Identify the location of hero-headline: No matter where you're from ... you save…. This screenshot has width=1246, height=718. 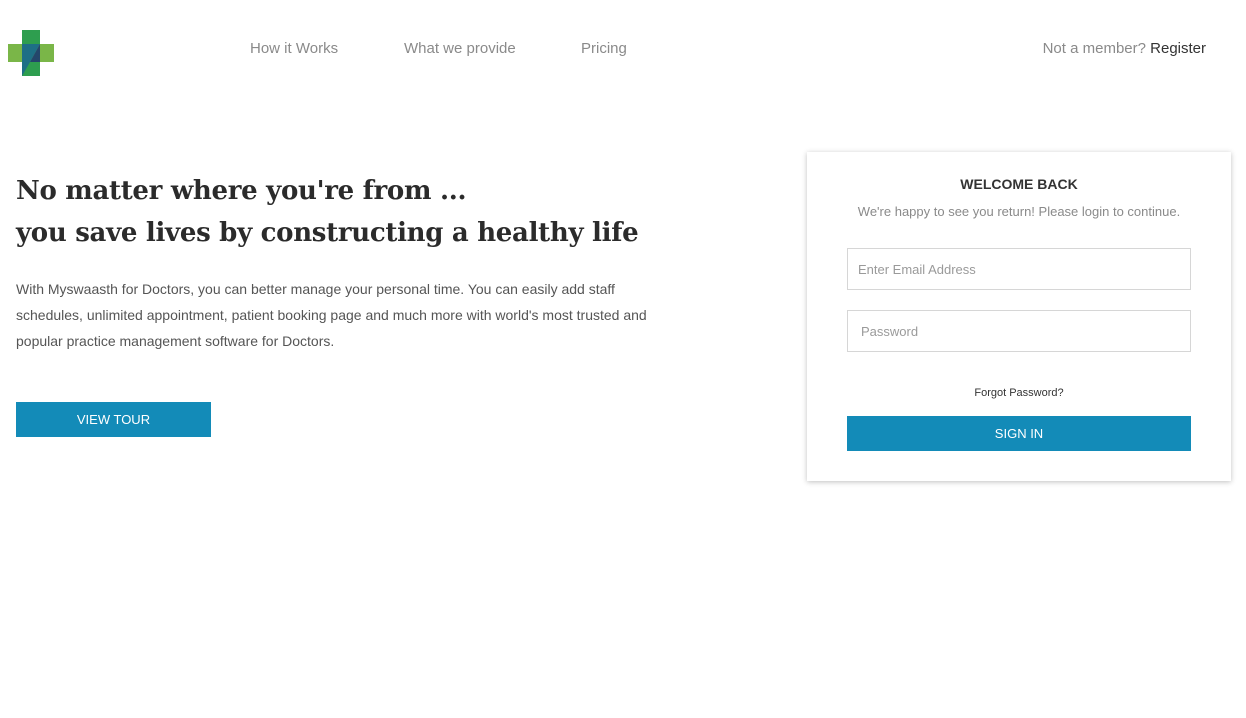
(327, 212).